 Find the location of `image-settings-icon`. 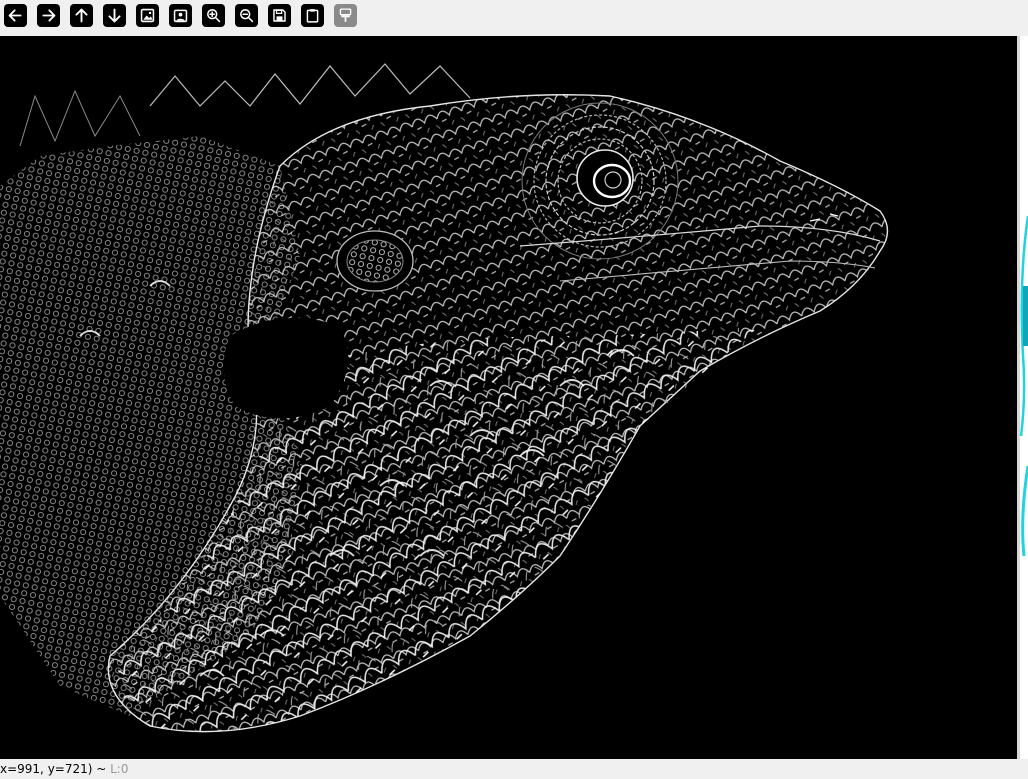

image-settings-icon is located at coordinates (180, 16).